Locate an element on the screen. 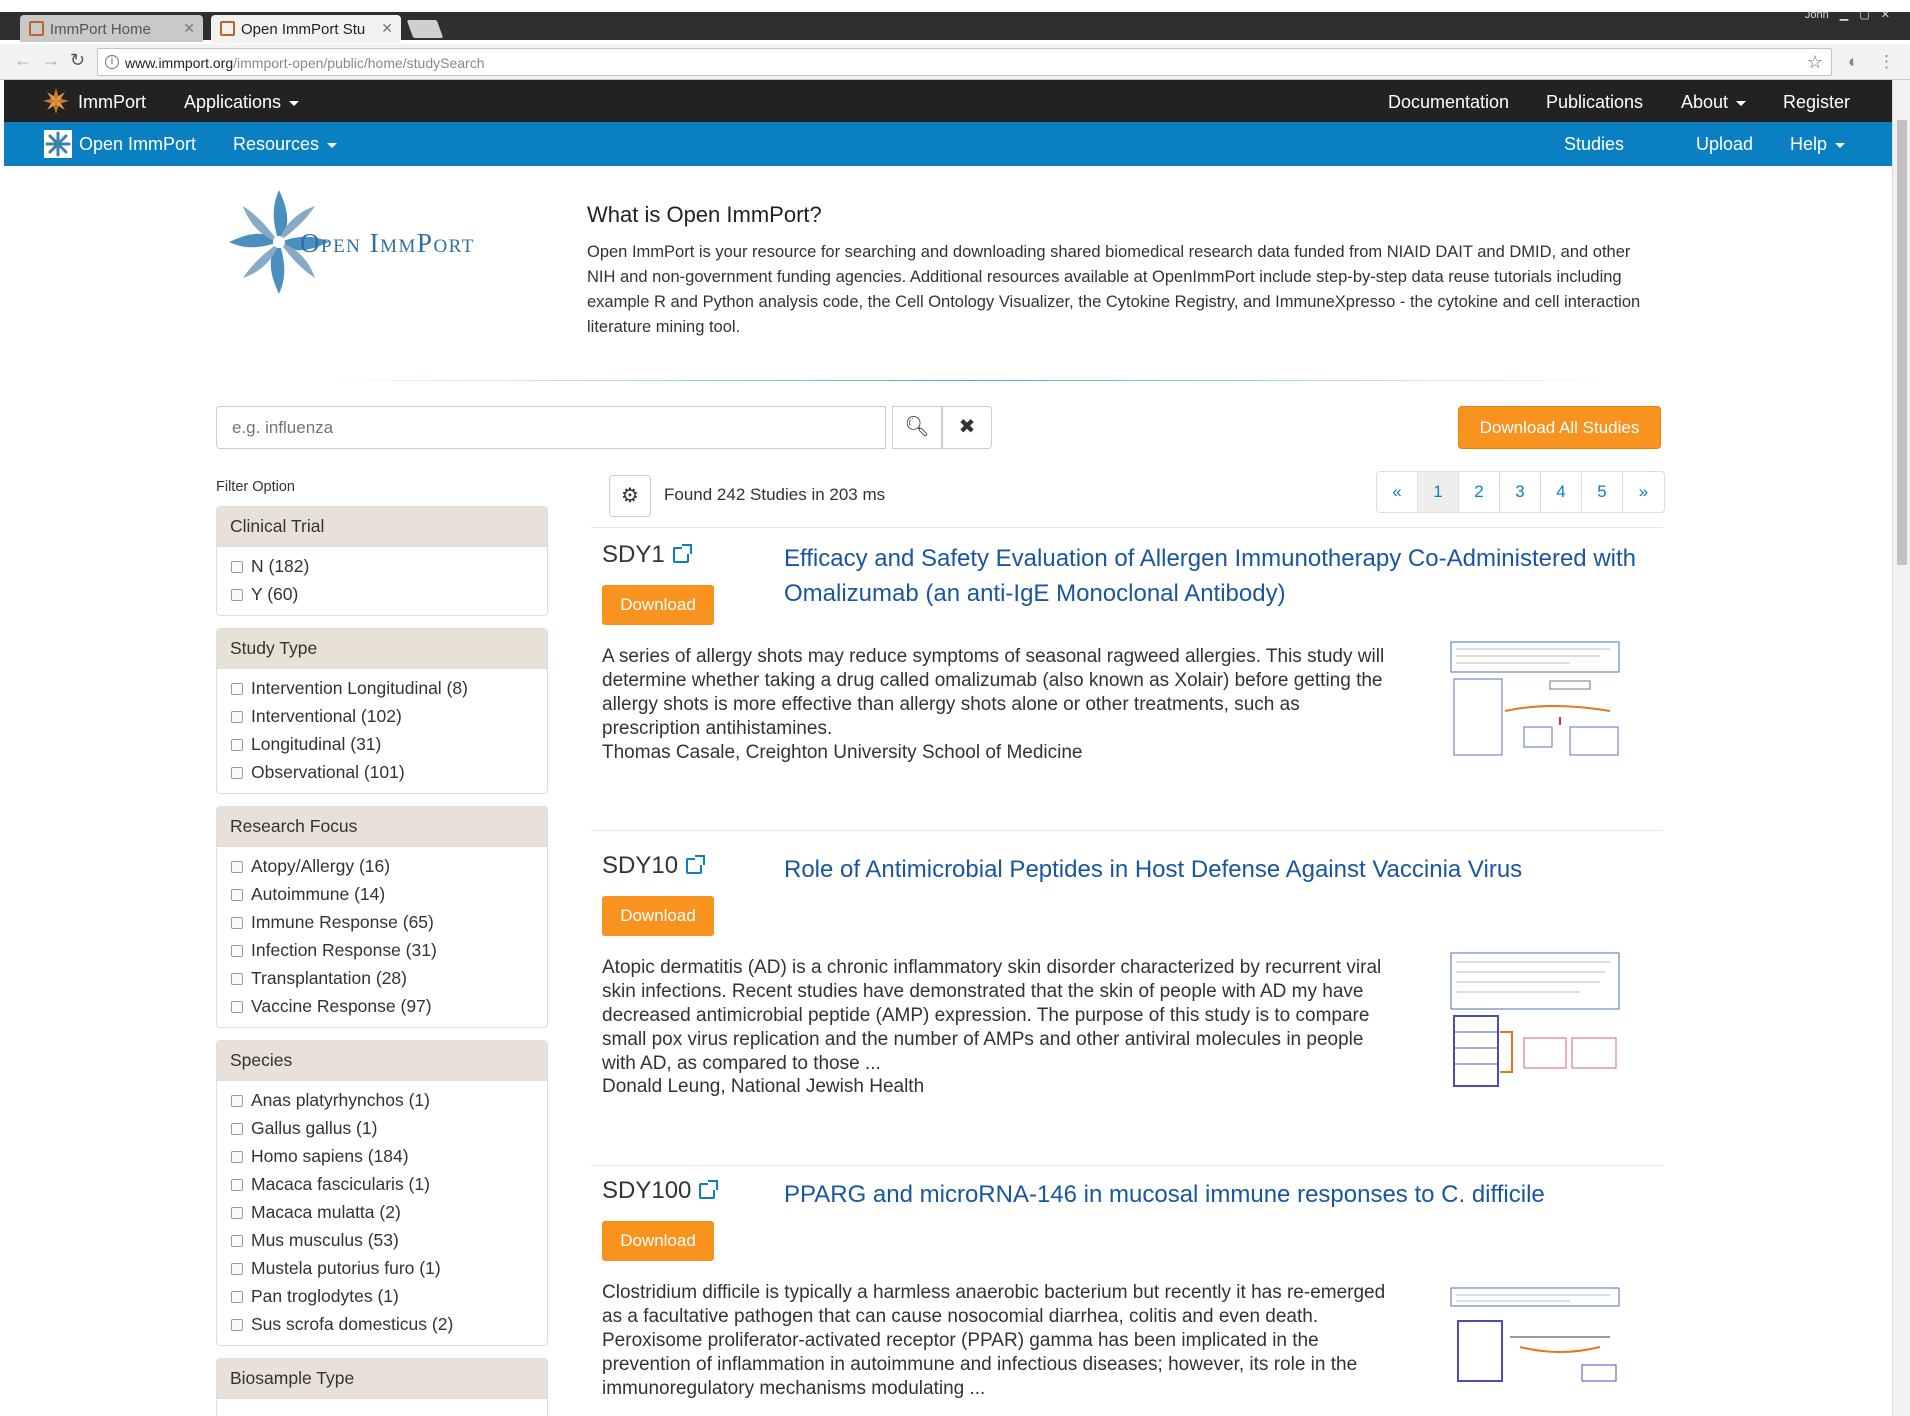 Image resolution: width=1910 pixels, height=1416 pixels. study-id: SDY10 is located at coordinates (654, 866).